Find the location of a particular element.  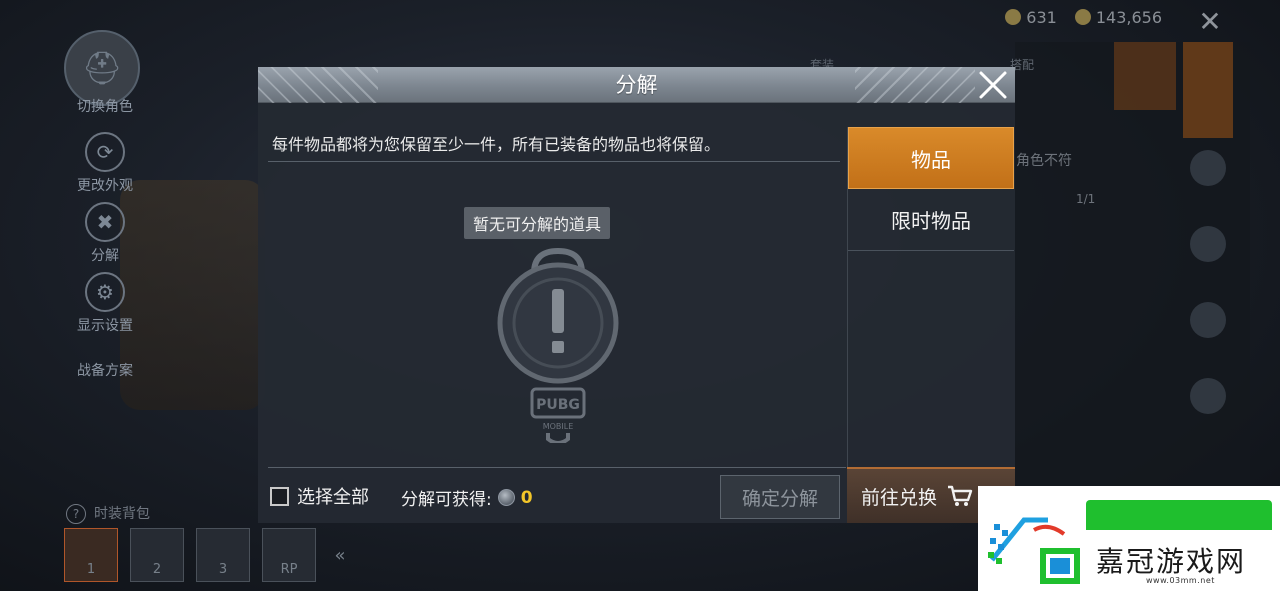

bp-count: 143,656 is located at coordinates (1118, 17).